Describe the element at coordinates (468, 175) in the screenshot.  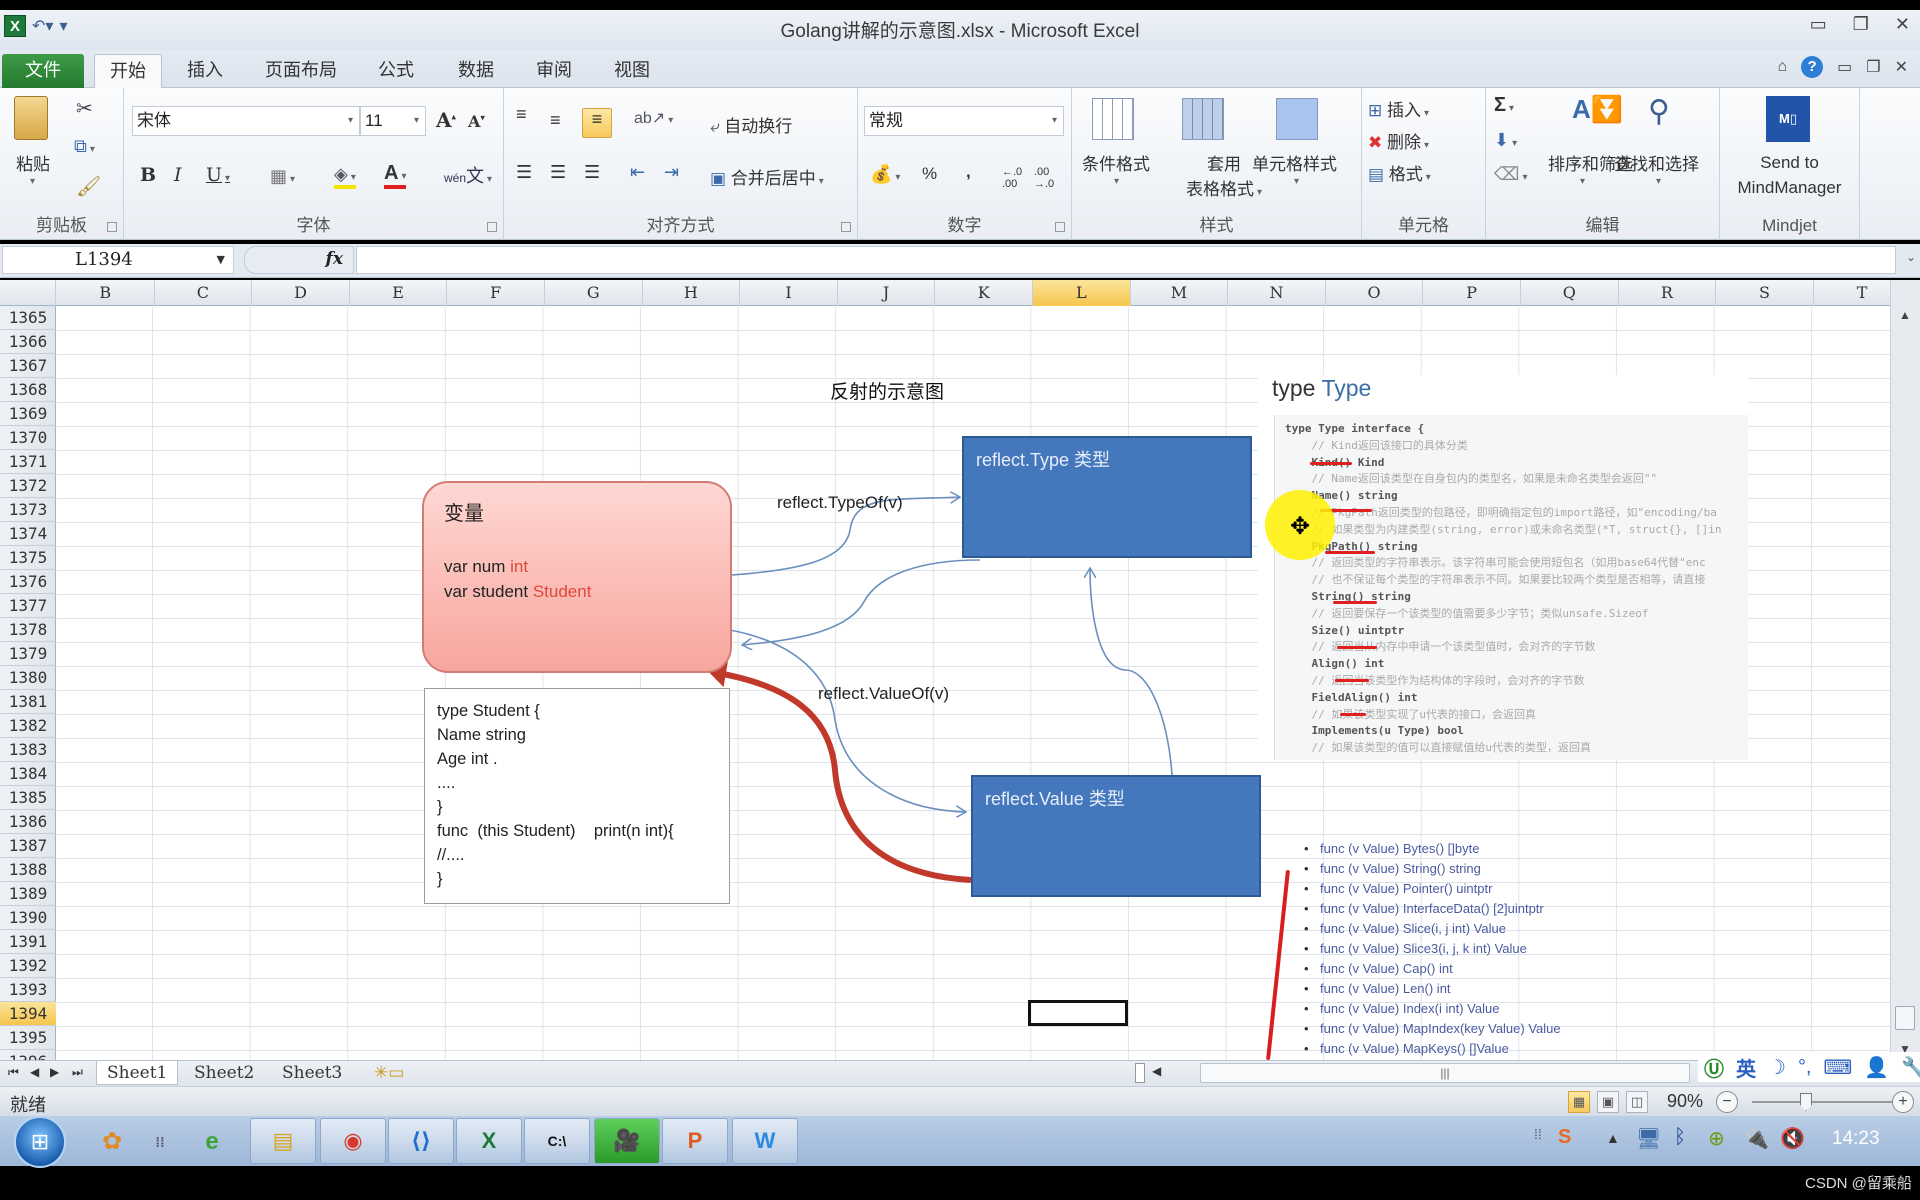
I see `phonetic-button: wén文 ▾` at that location.